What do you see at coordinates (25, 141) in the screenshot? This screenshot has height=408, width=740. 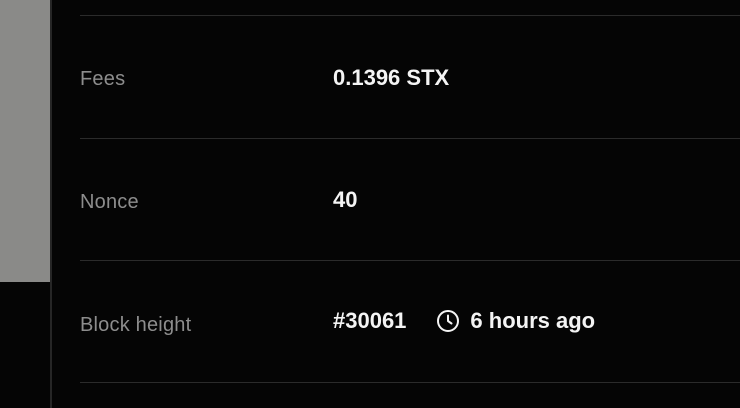 I see `side-panel` at bounding box center [25, 141].